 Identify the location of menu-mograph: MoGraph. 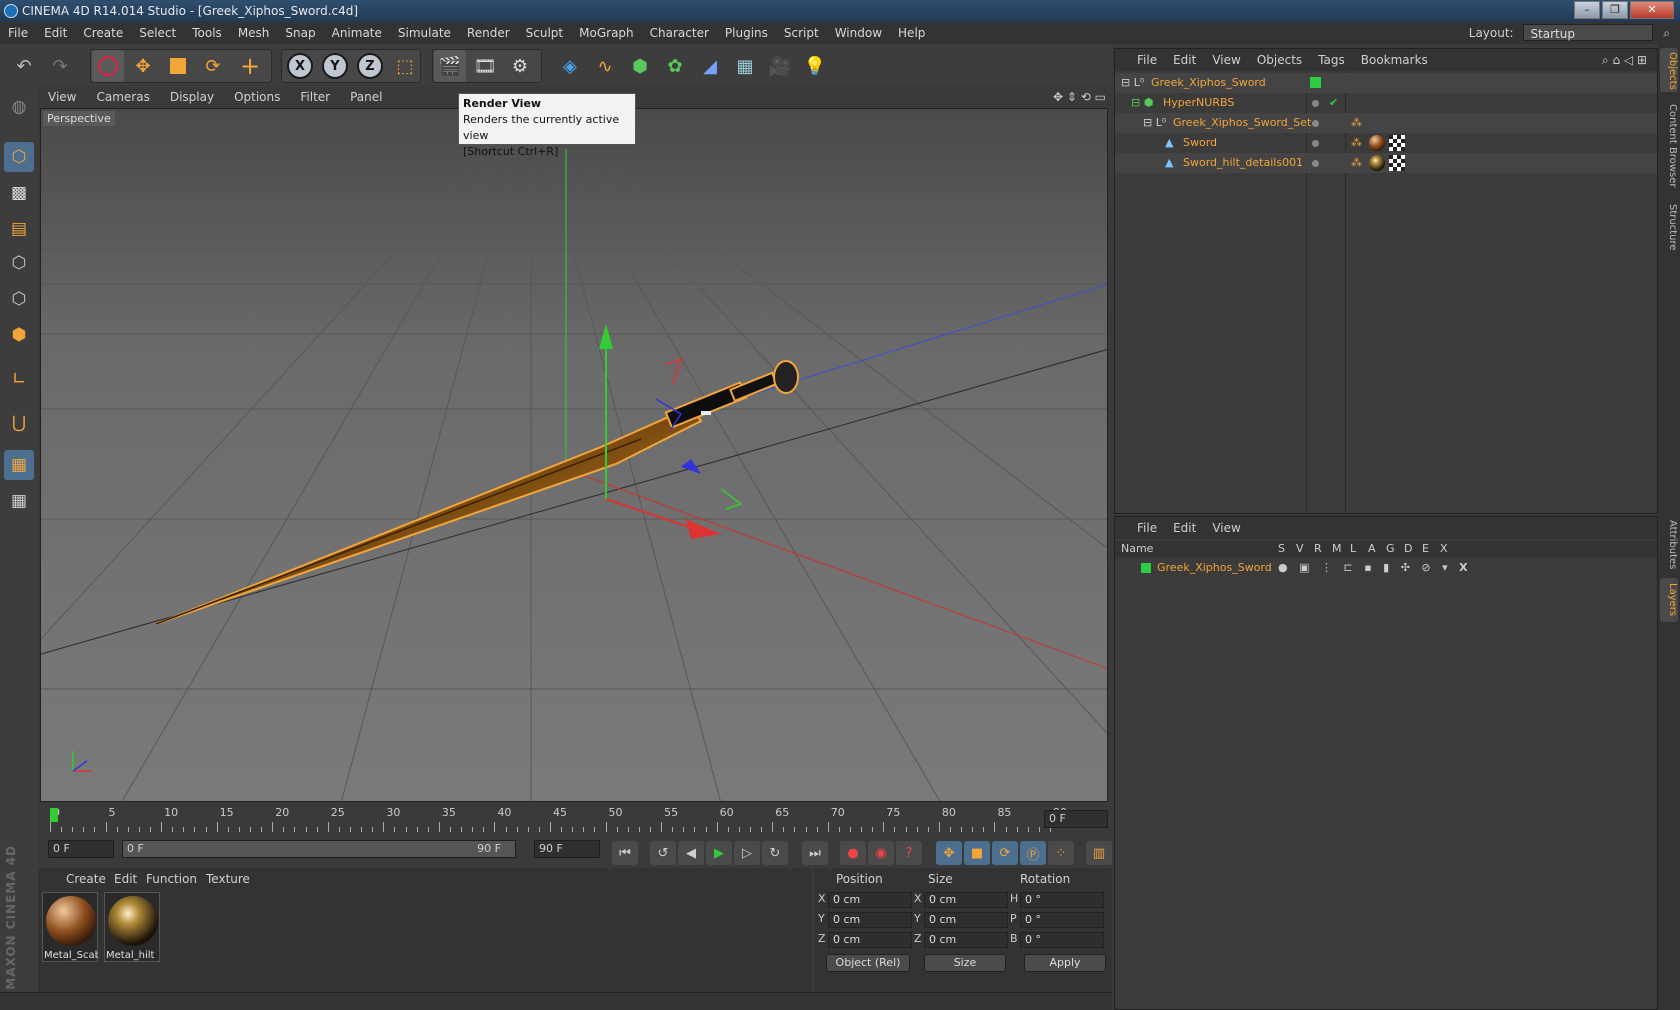
(606, 33).